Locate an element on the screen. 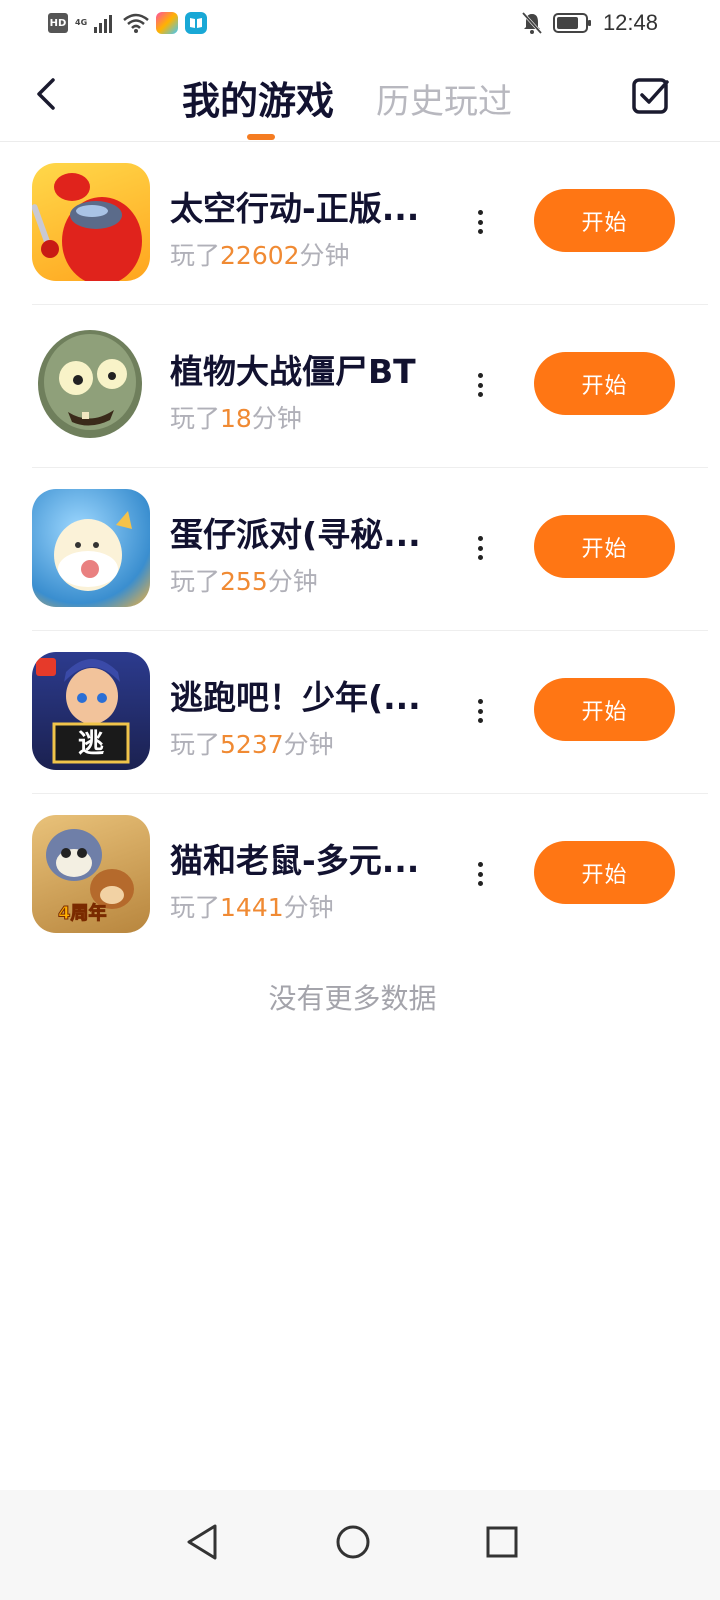  back-button is located at coordinates (46, 94).